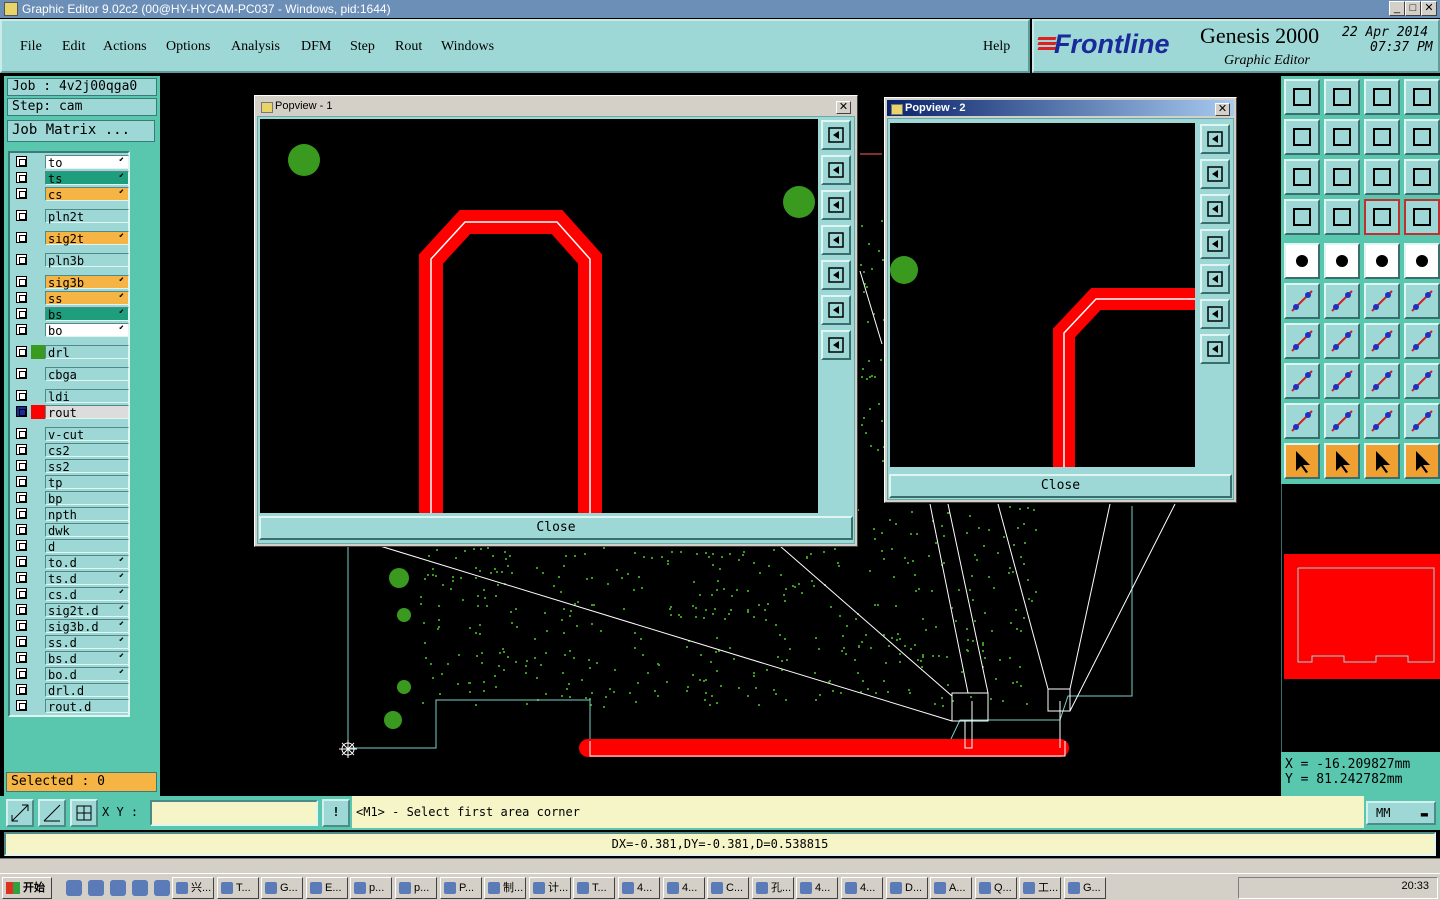  What do you see at coordinates (188, 47) in the screenshot?
I see `menu-options: Options` at bounding box center [188, 47].